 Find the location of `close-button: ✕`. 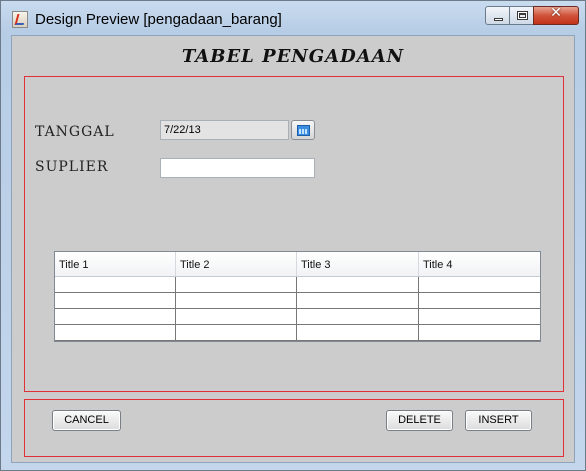

close-button: ✕ is located at coordinates (556, 15).